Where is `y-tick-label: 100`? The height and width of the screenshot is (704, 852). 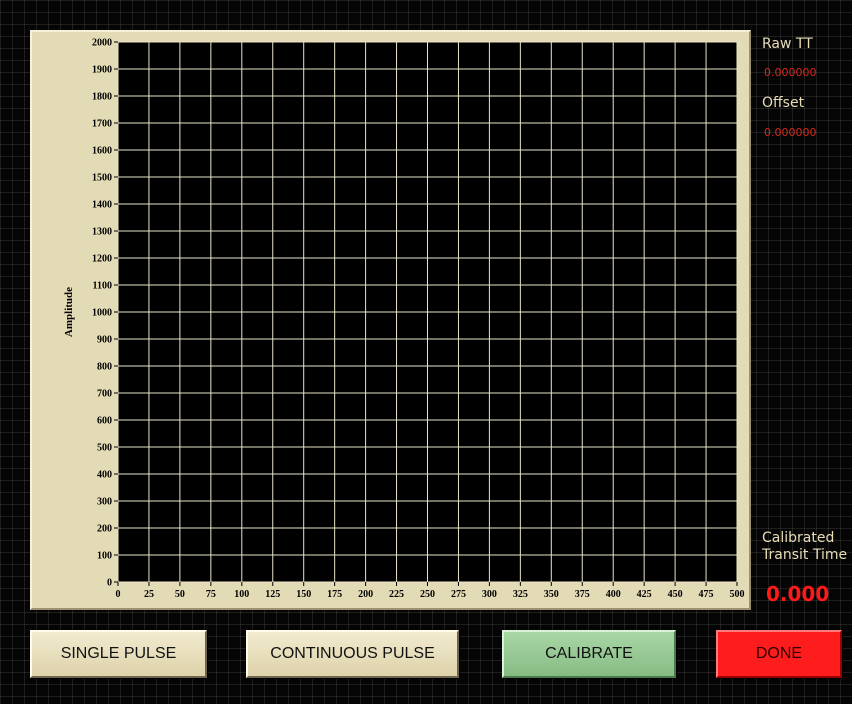 y-tick-label: 100 is located at coordinates (104, 556).